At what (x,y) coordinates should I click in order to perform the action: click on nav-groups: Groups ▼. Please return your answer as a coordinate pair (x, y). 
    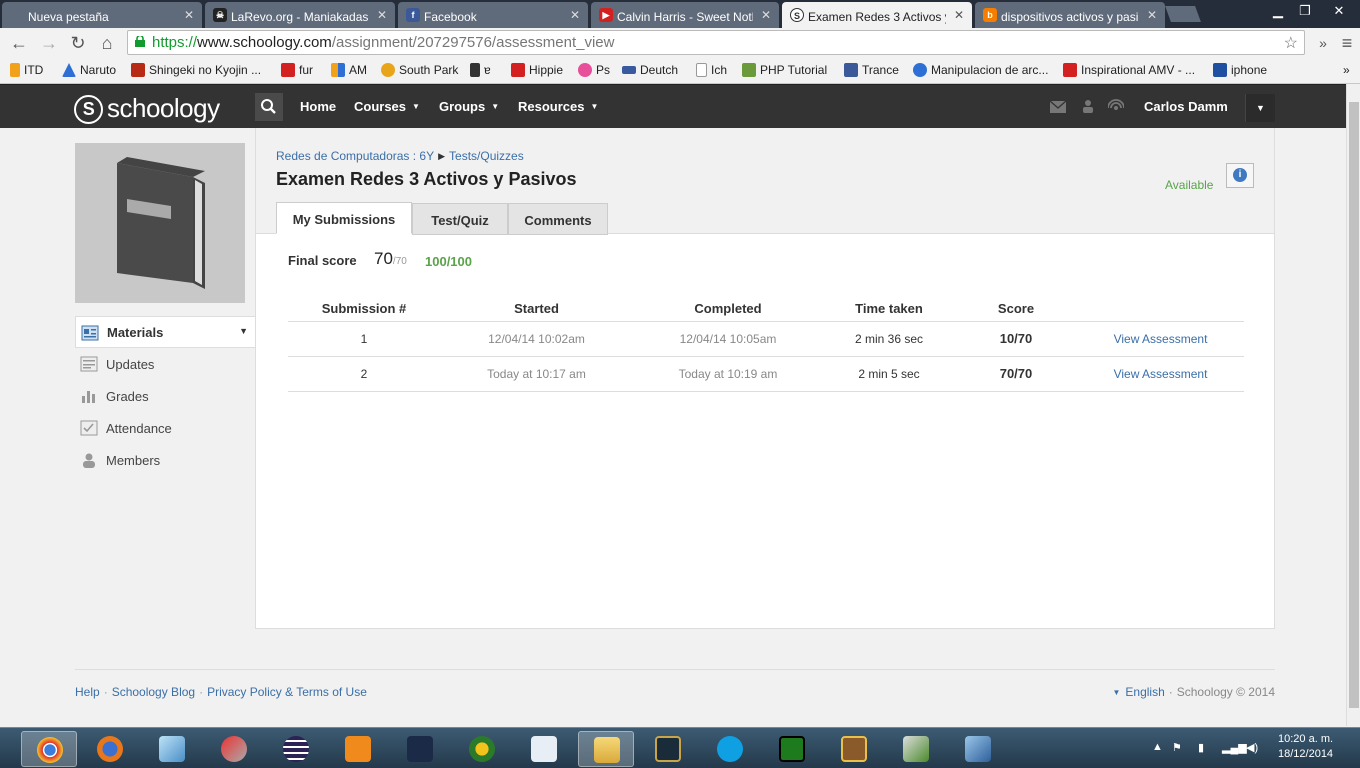
    Looking at the image, I should click on (469, 106).